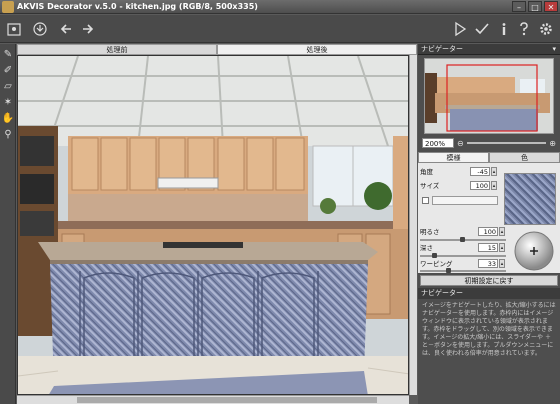 This screenshot has height=404, width=560. What do you see at coordinates (480, 185) in the screenshot?
I see `size-field: 100` at bounding box center [480, 185].